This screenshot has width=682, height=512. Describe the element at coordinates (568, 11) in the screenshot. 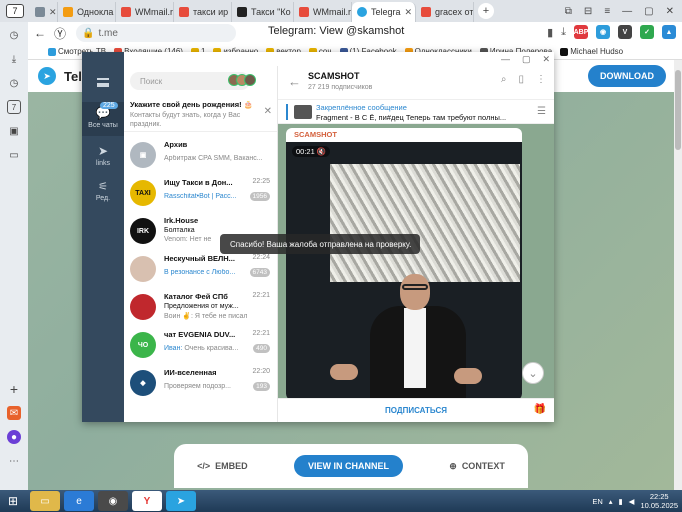

I see `copy-icon: ⧉` at that location.